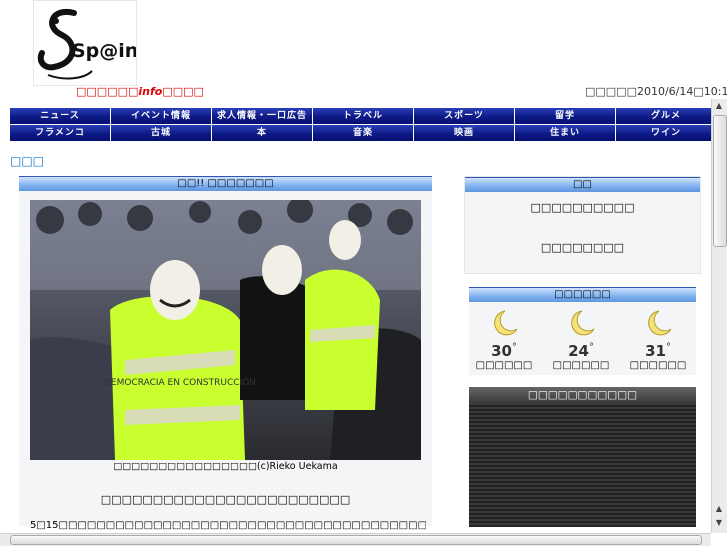 This screenshot has height=546, width=727. What do you see at coordinates (501, 351) in the screenshot?
I see `weather-temp: 30` at bounding box center [501, 351].